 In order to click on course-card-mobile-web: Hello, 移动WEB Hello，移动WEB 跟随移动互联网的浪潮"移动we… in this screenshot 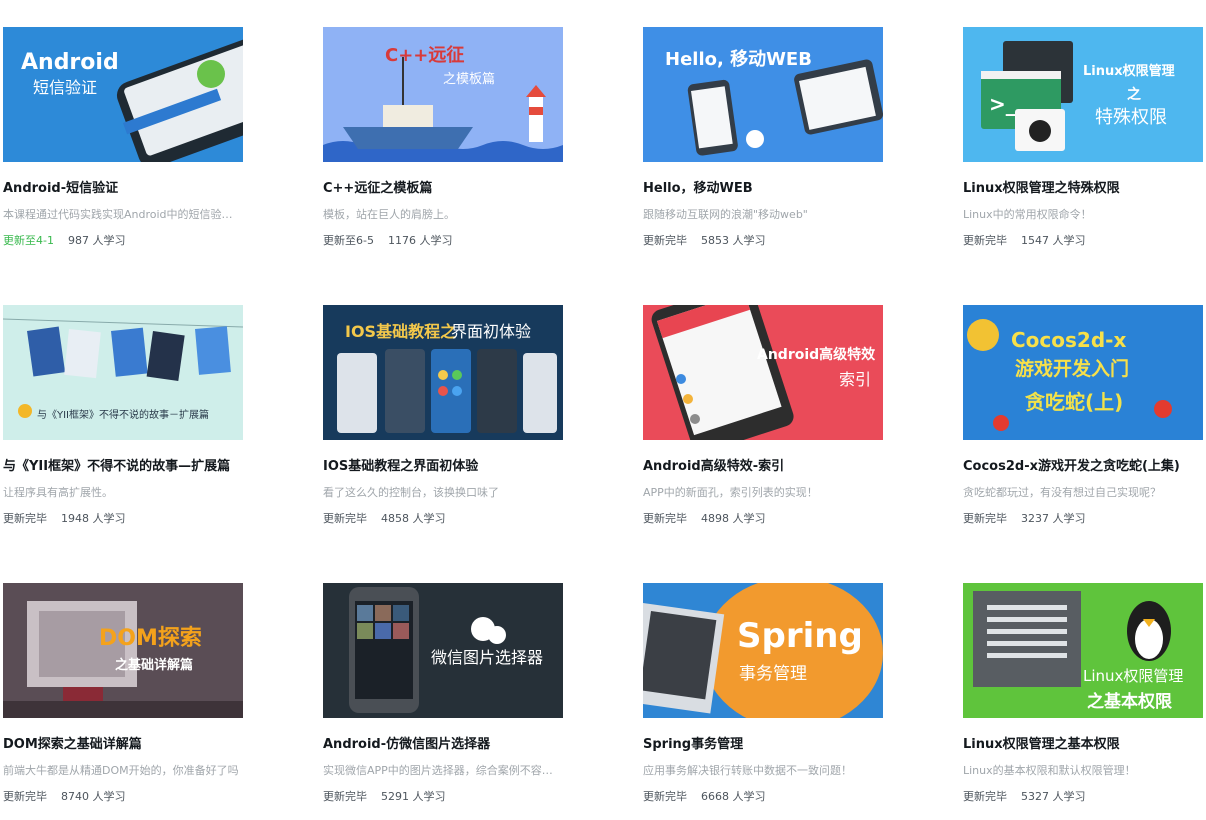, I will do `click(761, 123)`.